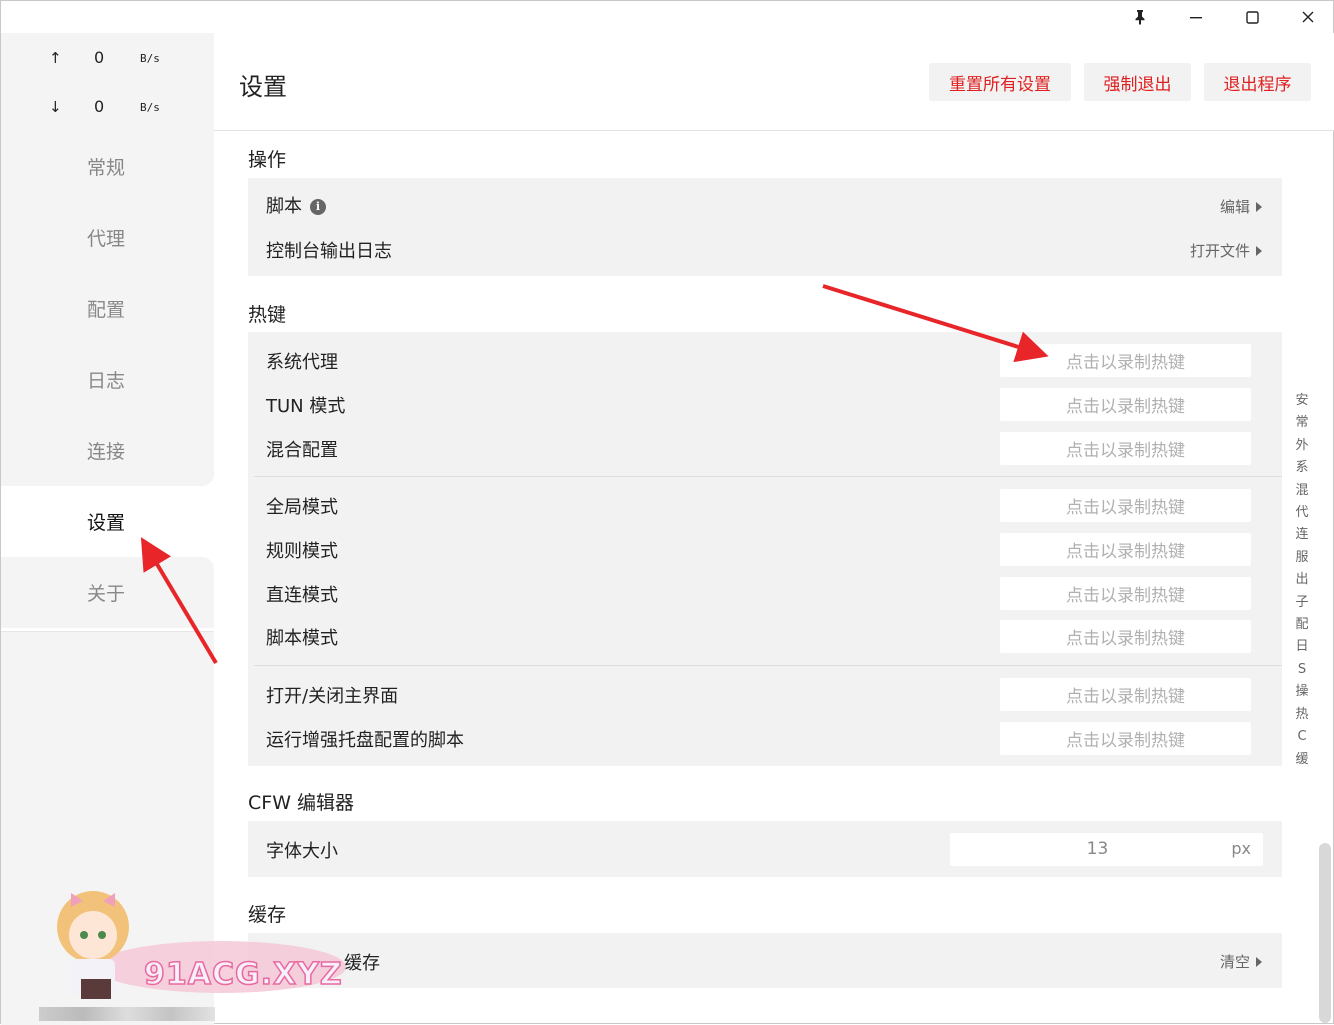 The image size is (1334, 1025). I want to click on hotkey-label: 运行增强托盘配置的脚本, so click(365, 740).